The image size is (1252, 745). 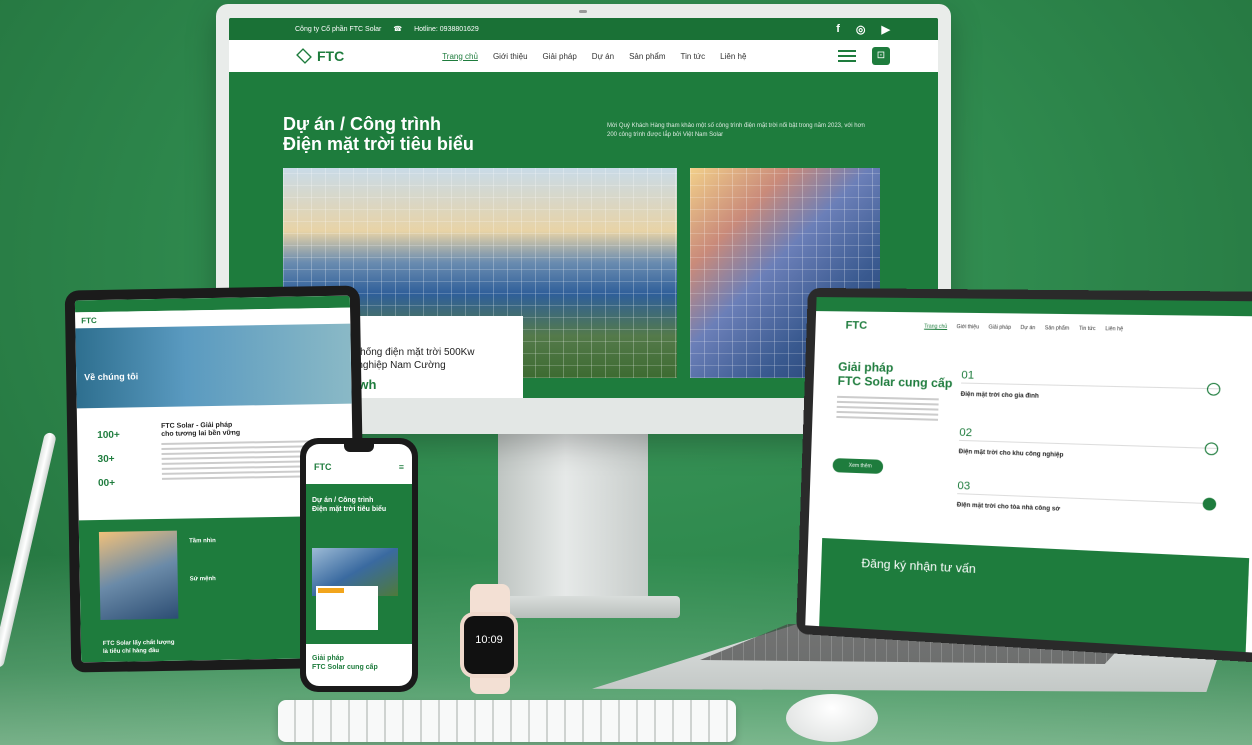 What do you see at coordinates (886, 29) in the screenshot?
I see `youtube-icon: ▶` at bounding box center [886, 29].